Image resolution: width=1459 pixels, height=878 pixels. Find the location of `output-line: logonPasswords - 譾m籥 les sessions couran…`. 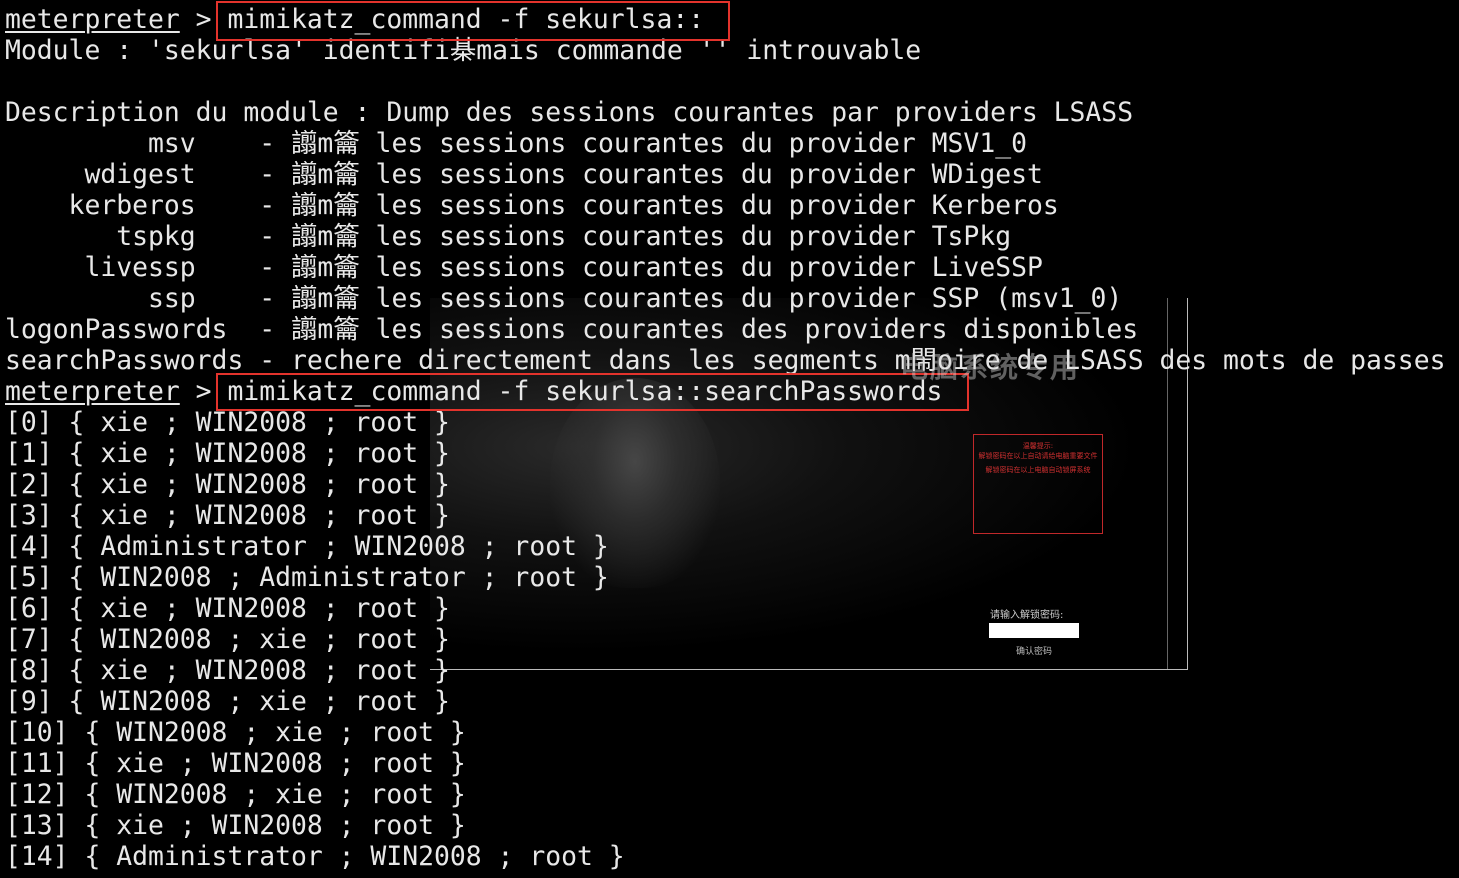

output-line: logonPasswords - 譾m籥 les sessions couran… is located at coordinates (572, 329).